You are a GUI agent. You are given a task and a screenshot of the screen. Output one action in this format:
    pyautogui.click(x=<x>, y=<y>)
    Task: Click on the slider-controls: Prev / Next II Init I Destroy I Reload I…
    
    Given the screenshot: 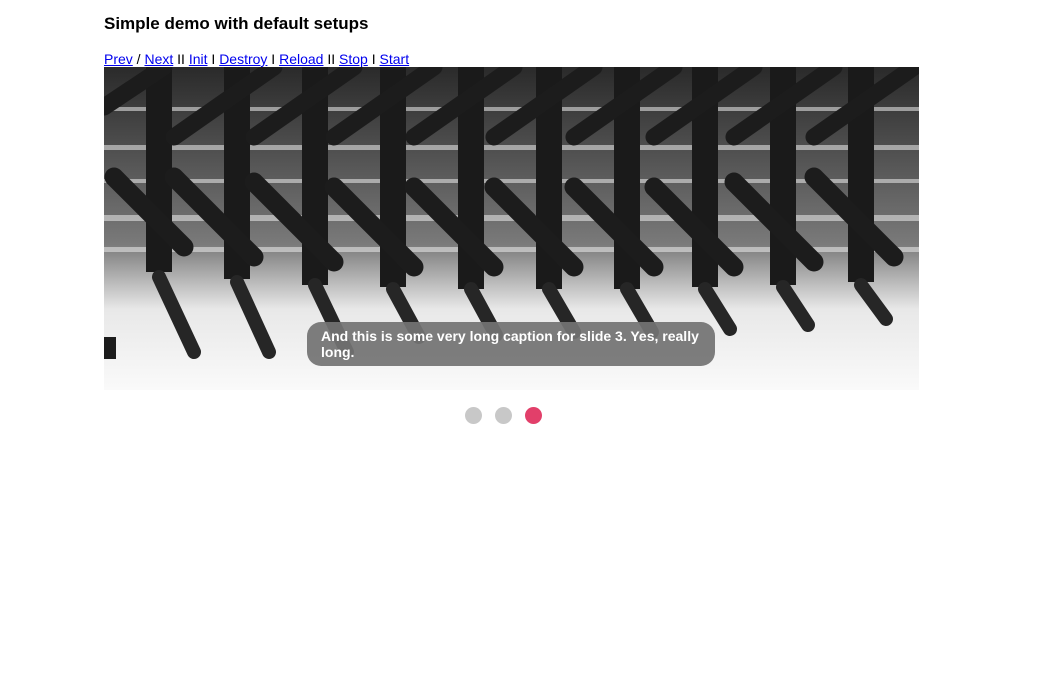 What is the action you would take?
    pyautogui.click(x=256, y=59)
    